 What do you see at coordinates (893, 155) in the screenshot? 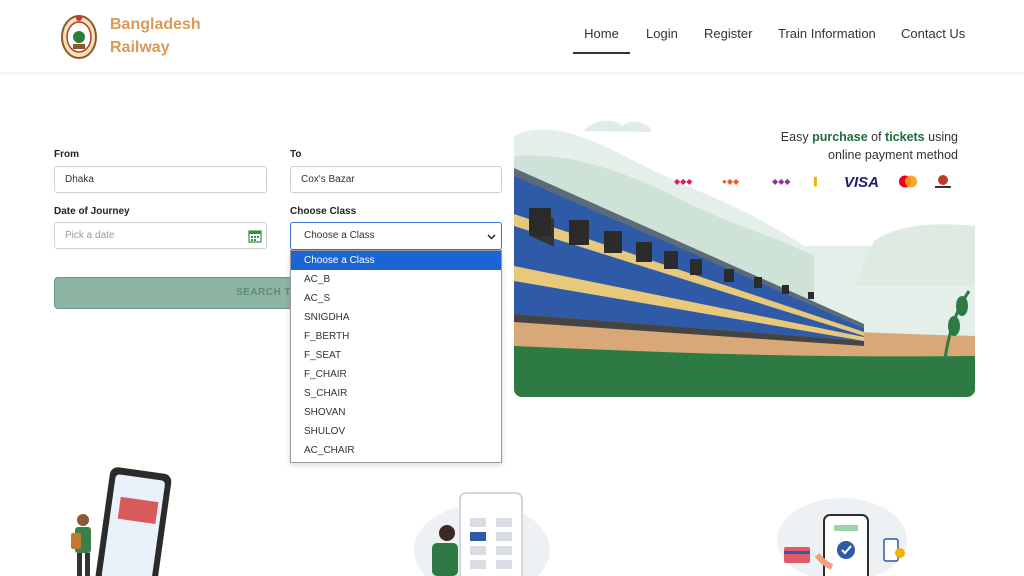
I see `tagline-line-2: online payment method` at bounding box center [893, 155].